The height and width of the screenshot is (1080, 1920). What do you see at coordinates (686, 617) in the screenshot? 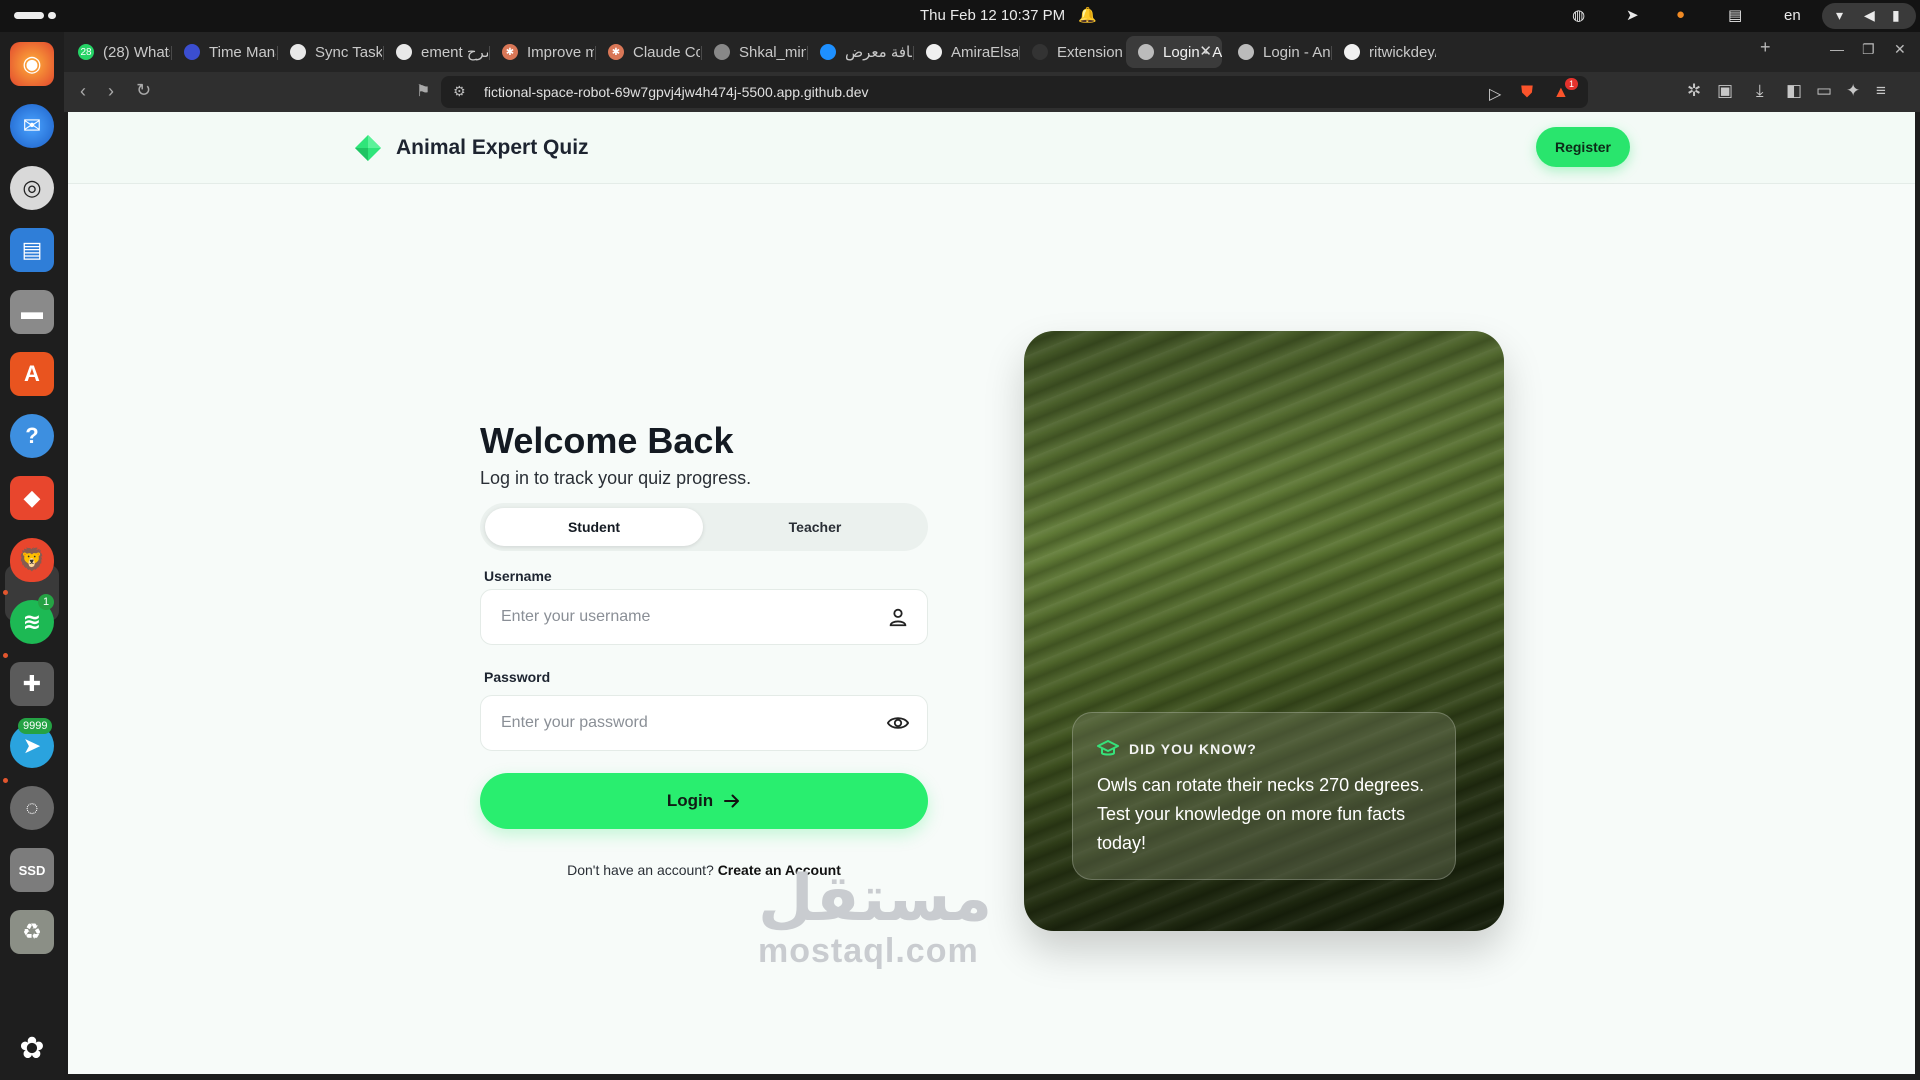
I see `username-input` at bounding box center [686, 617].